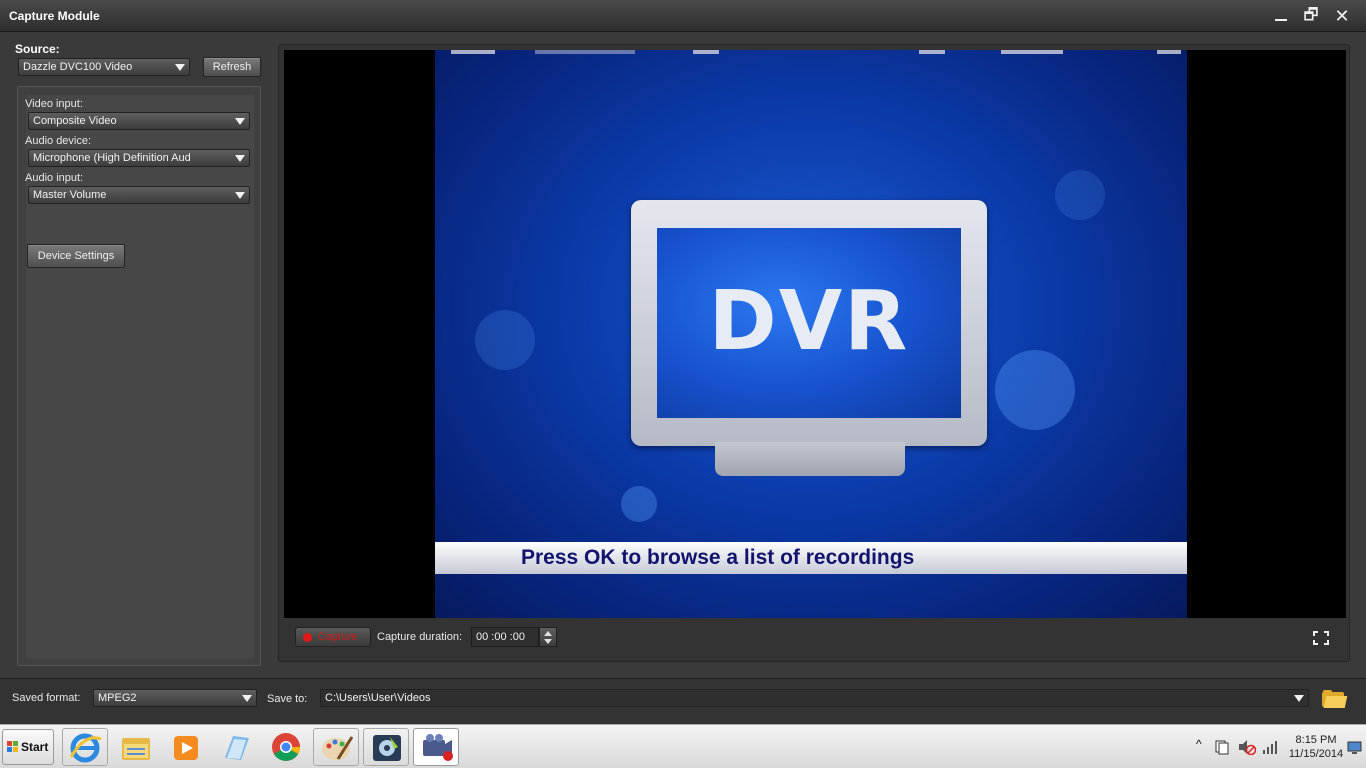 The image size is (1366, 768). What do you see at coordinates (811, 53) in the screenshot?
I see `signal-noise` at bounding box center [811, 53].